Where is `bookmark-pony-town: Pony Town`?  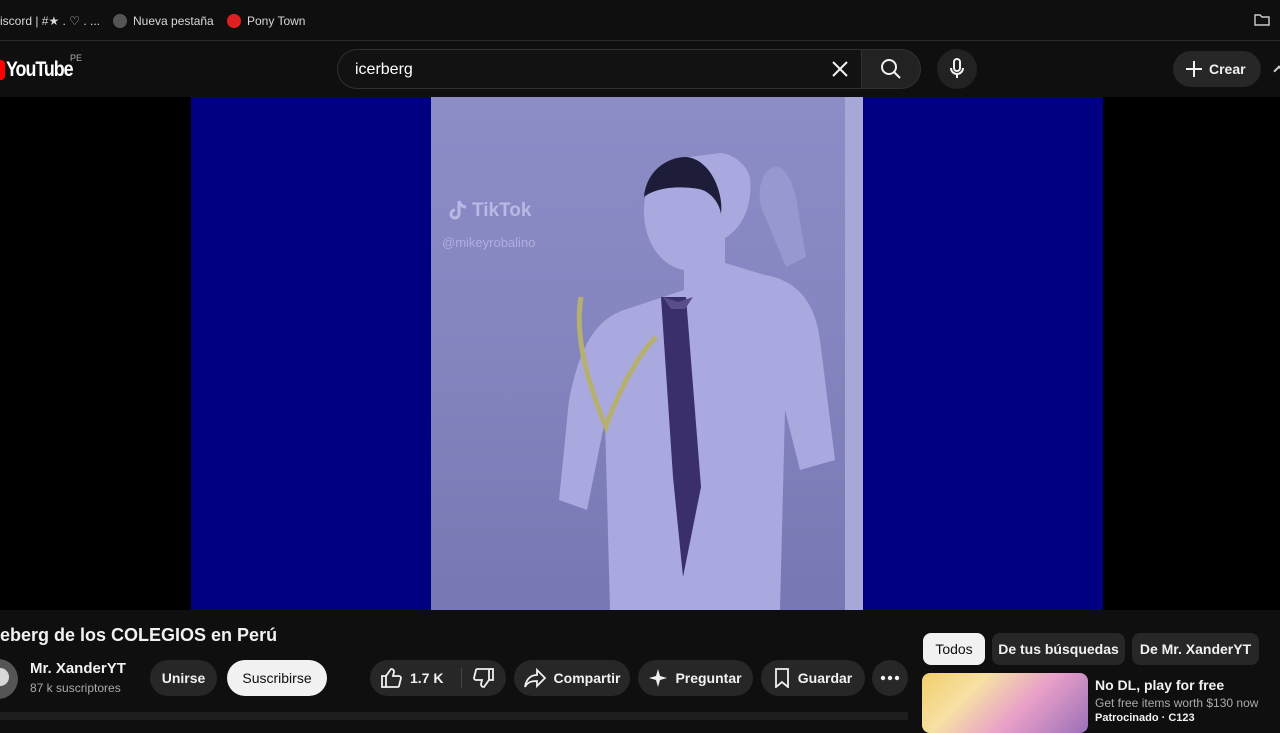
bookmark-pony-town: Pony Town is located at coordinates (266, 21).